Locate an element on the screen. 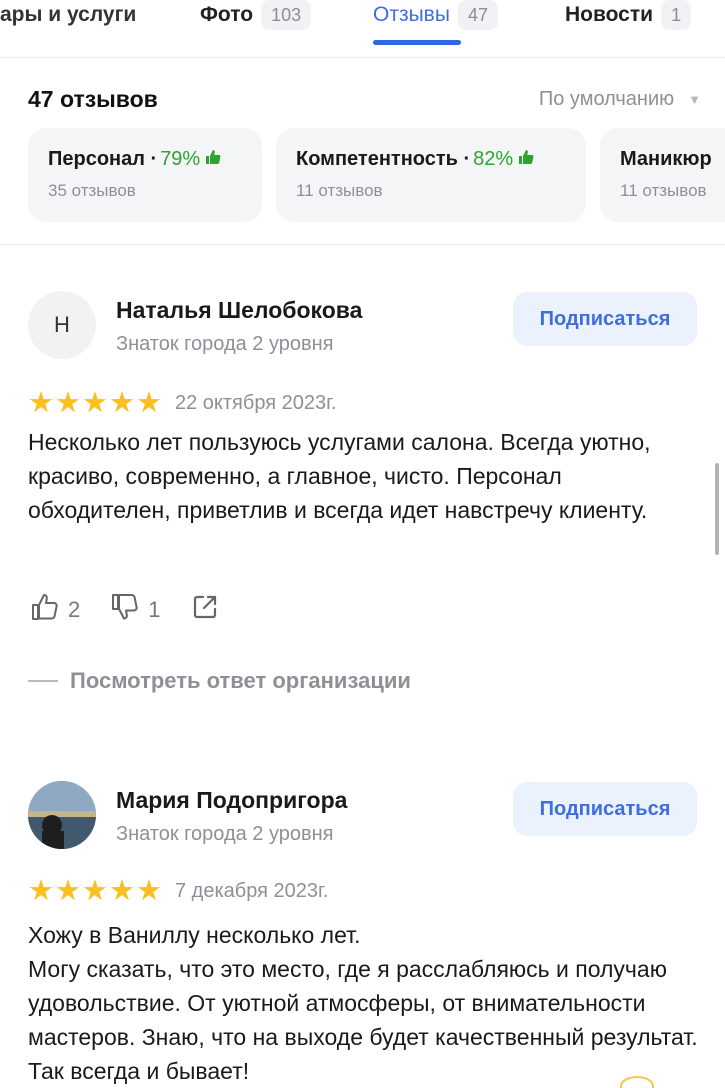 This screenshot has height=1088, width=725. aspect-review-count: 35 отзывов is located at coordinates (92, 190).